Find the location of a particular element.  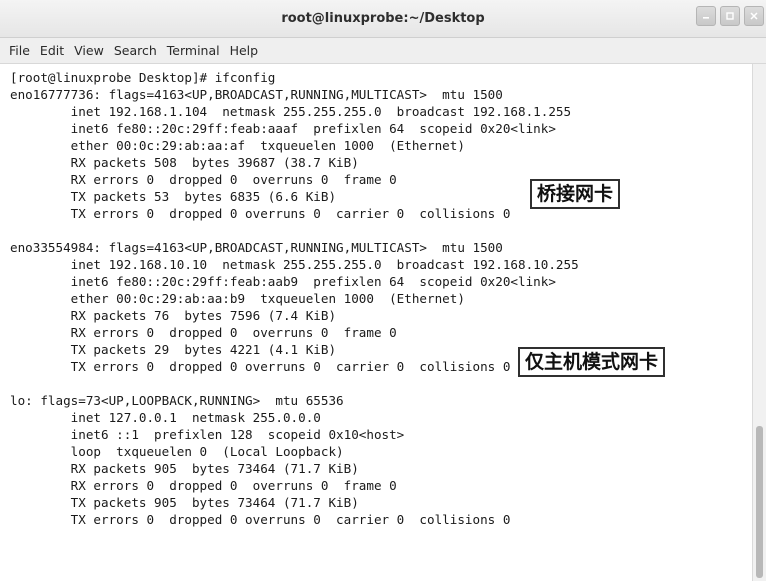

terminal-line: TX packets 29 bytes 4221 (4.1 KiB) is located at coordinates (173, 349).